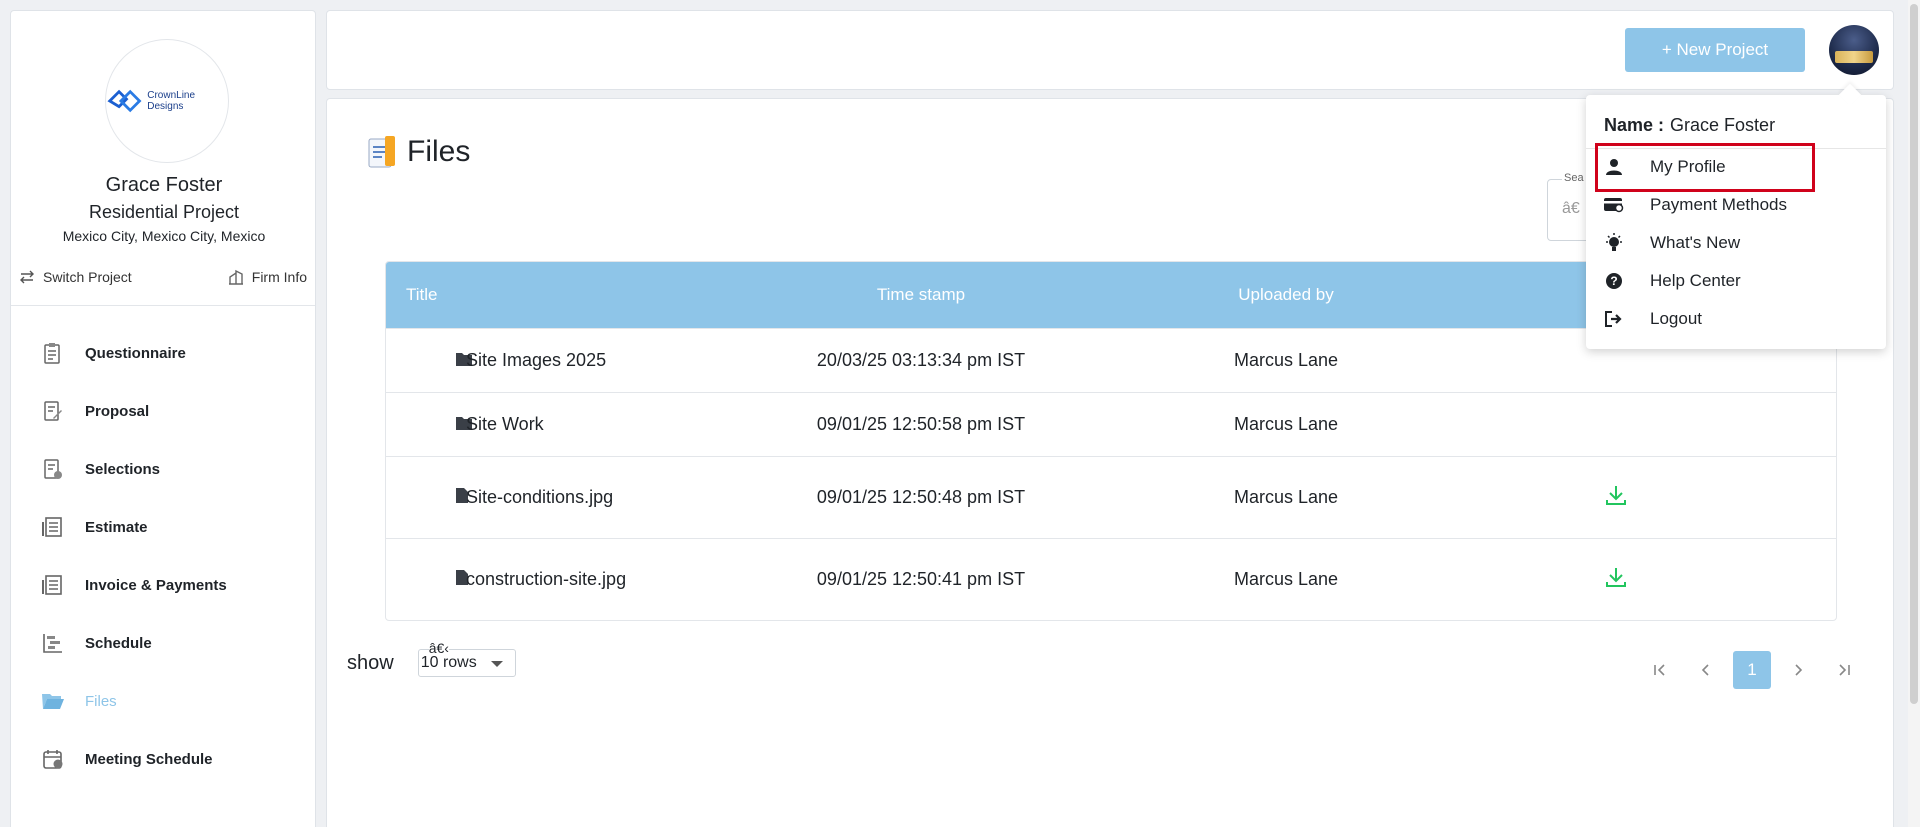 The height and width of the screenshot is (827, 1920). What do you see at coordinates (921, 579) in the screenshot?
I see `file-time: 09/01/25 12:50:41 pm IST` at bounding box center [921, 579].